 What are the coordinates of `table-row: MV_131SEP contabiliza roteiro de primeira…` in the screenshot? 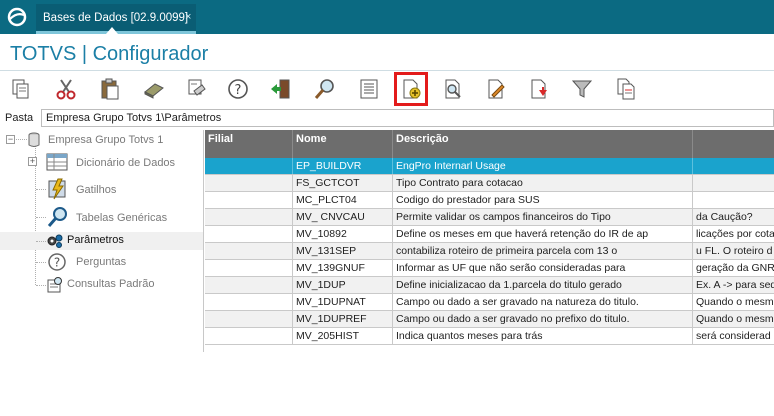 It's located at (489, 251).